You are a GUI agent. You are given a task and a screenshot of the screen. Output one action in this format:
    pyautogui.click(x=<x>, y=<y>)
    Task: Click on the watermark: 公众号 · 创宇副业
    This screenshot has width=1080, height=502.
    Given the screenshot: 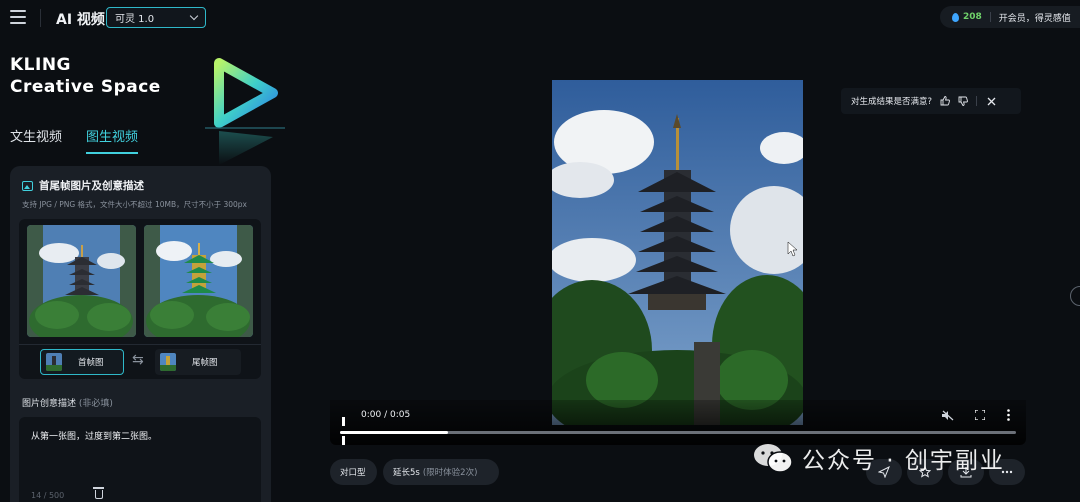 What is the action you would take?
    pyautogui.click(x=878, y=458)
    